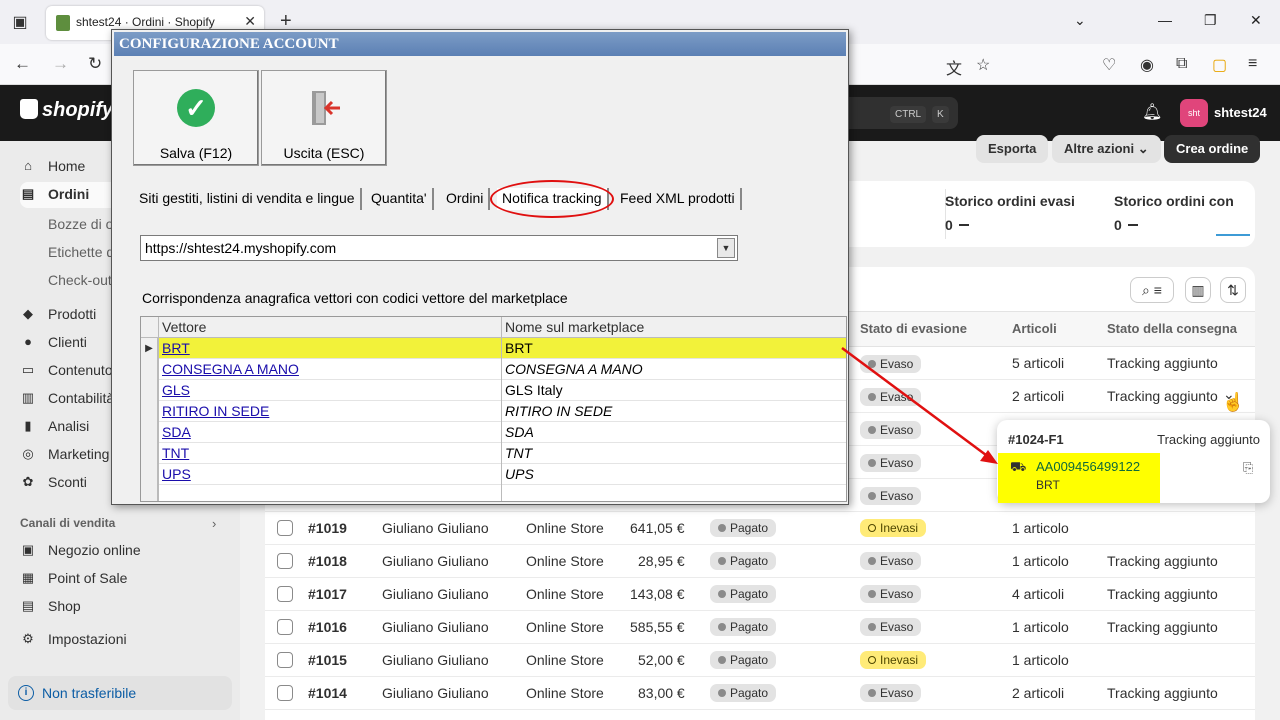  Describe the element at coordinates (81, 252) in the screenshot. I see `sidebar-sub-labels: Etichette d` at that location.